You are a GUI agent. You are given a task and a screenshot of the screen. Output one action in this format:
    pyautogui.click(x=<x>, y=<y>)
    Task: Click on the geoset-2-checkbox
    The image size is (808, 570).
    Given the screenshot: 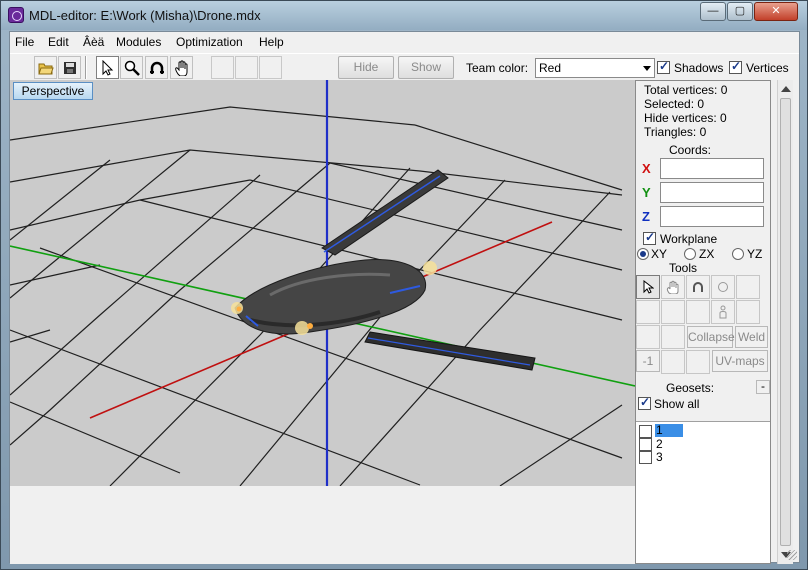 What is the action you would take?
    pyautogui.click(x=645, y=444)
    